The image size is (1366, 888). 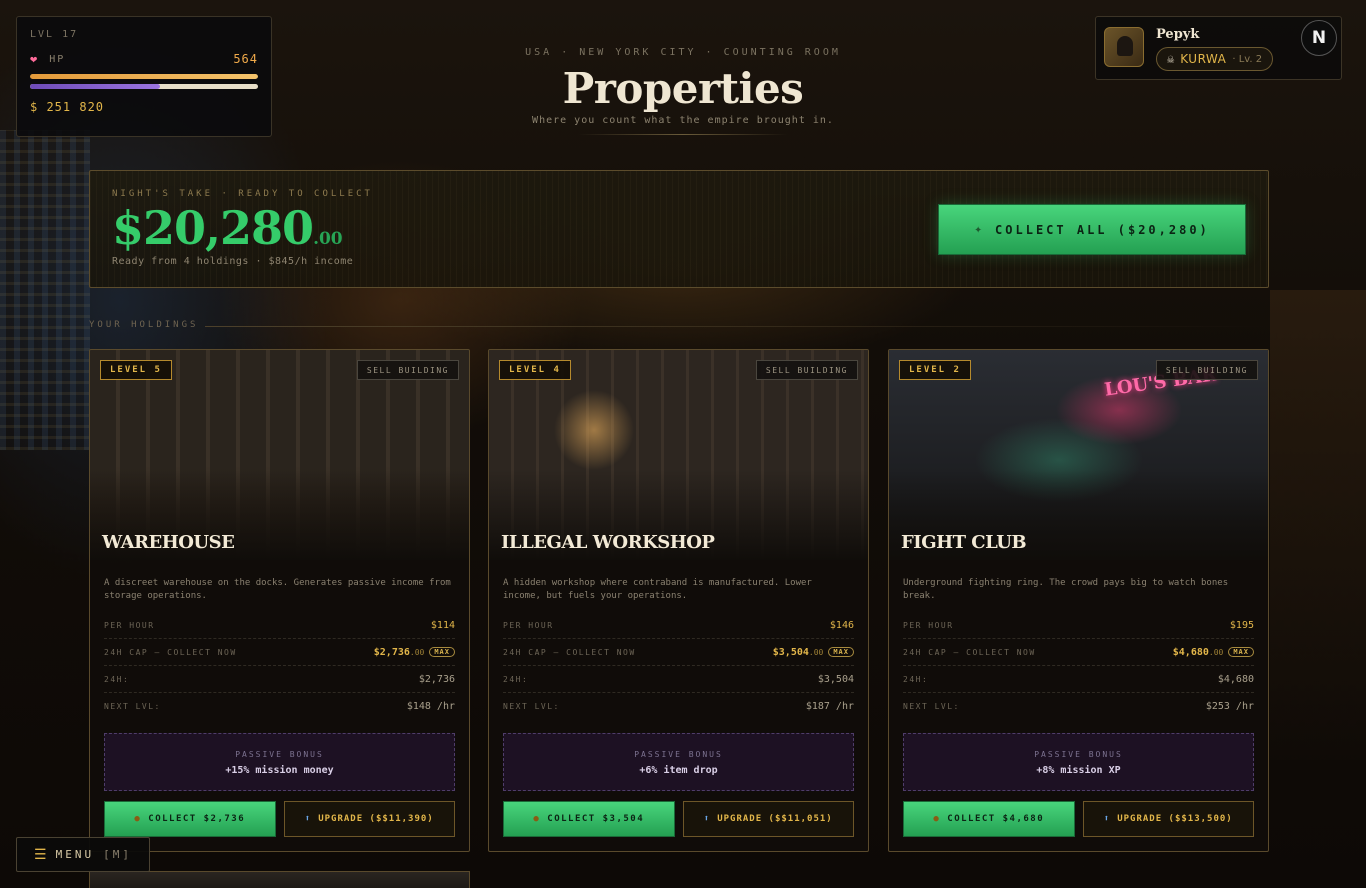 What do you see at coordinates (1229, 706) in the screenshot?
I see `stat-value: $253 /hr` at bounding box center [1229, 706].